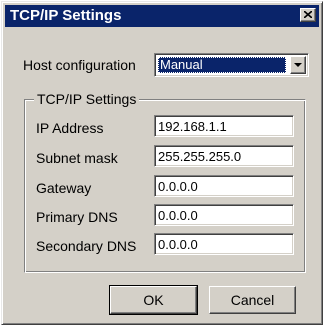 Image resolution: width=324 pixels, height=327 pixels. Describe the element at coordinates (252, 300) in the screenshot. I see `cancel-button: Cancel` at that location.